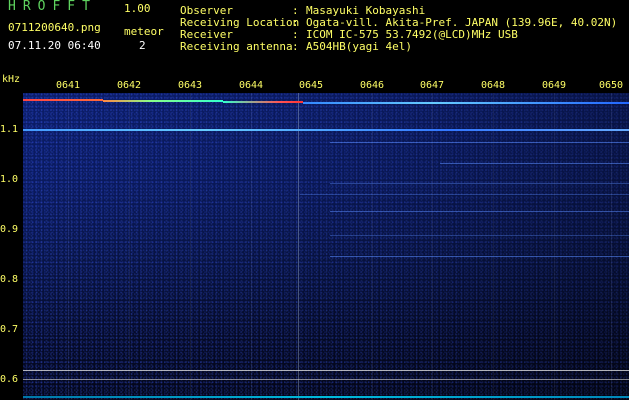 Image resolution: width=629 pixels, height=400 pixels. I want to click on y-tick-label: 0.8, so click(9, 279).